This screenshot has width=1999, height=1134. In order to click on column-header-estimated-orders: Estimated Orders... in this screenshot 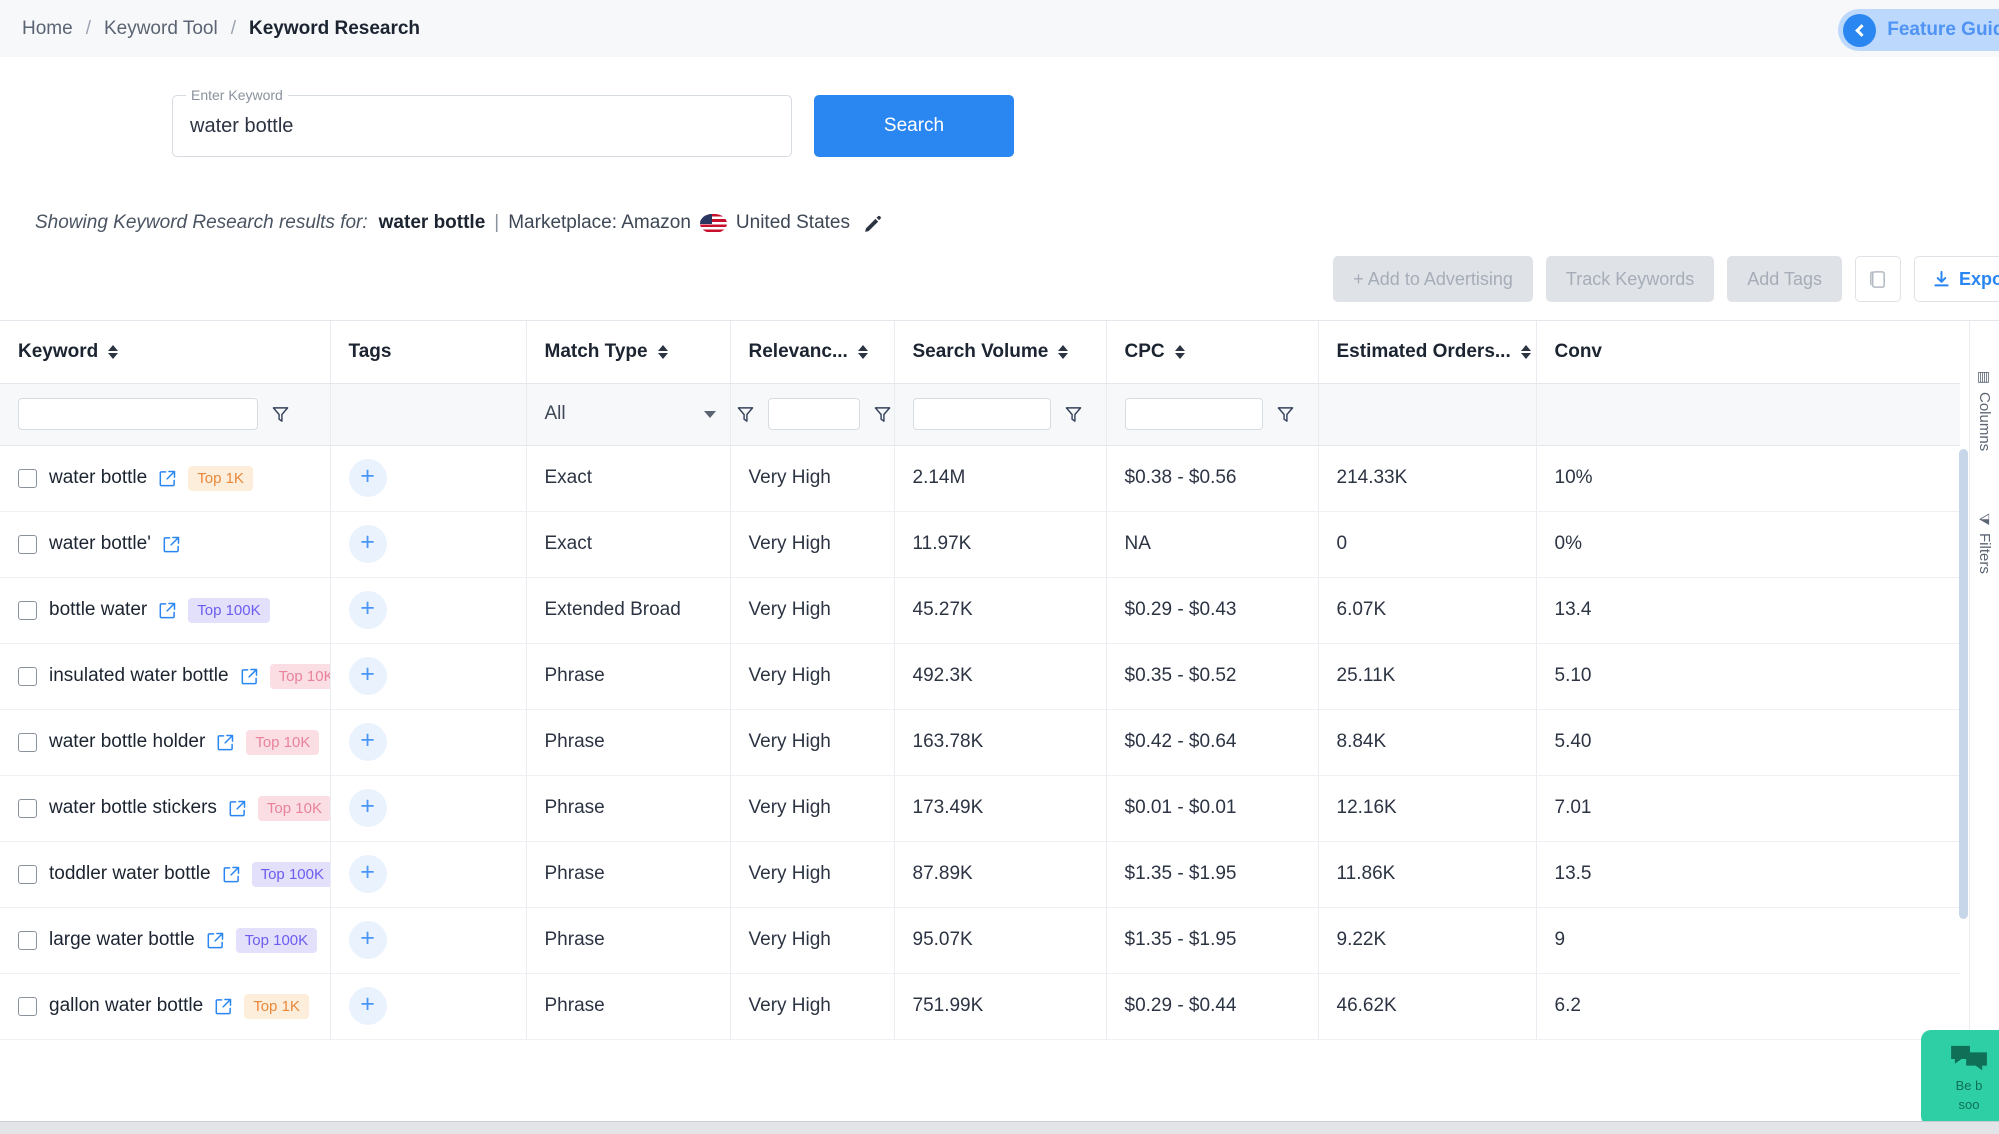, I will do `click(1426, 352)`.